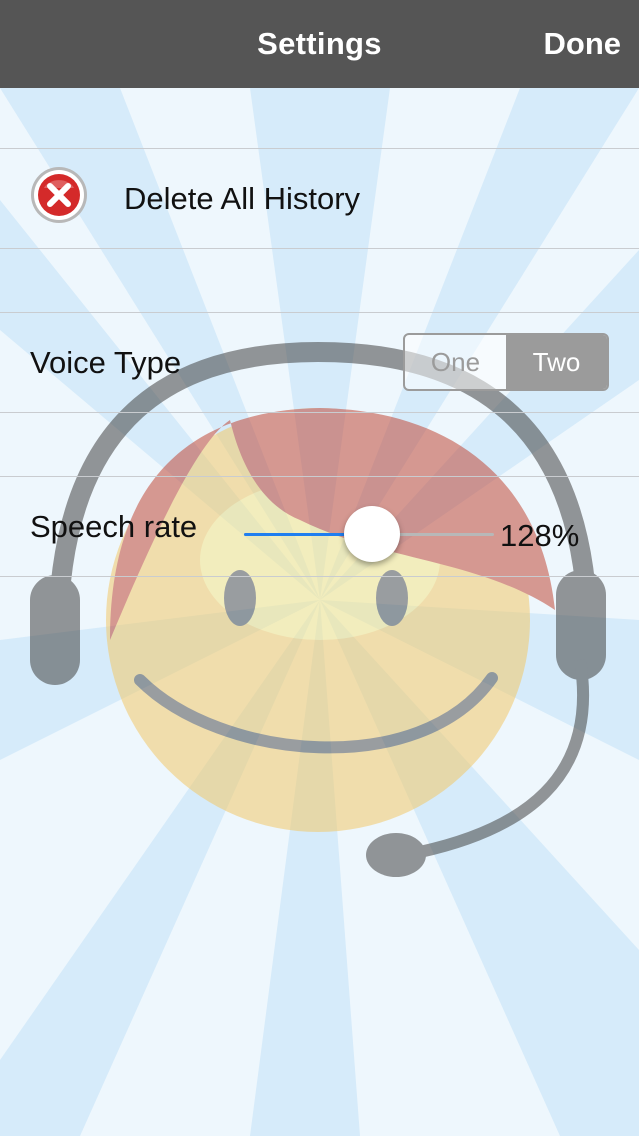  Describe the element at coordinates (319, 44) in the screenshot. I see `navigation-bar: Settings Done` at that location.